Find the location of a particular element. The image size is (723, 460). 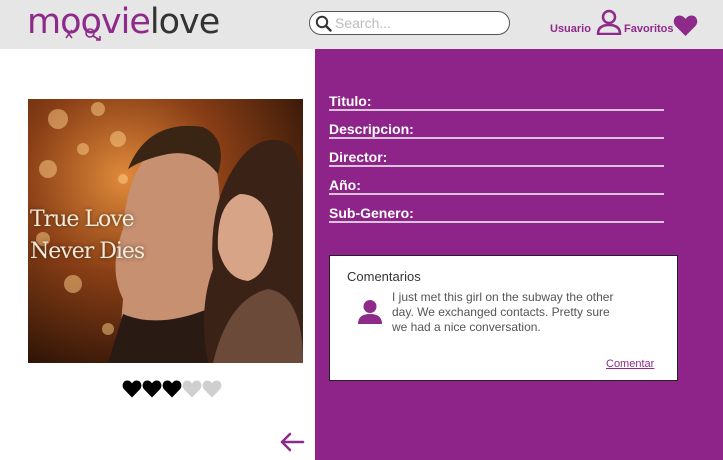

nav-user-link: Usuario is located at coordinates (570, 29).